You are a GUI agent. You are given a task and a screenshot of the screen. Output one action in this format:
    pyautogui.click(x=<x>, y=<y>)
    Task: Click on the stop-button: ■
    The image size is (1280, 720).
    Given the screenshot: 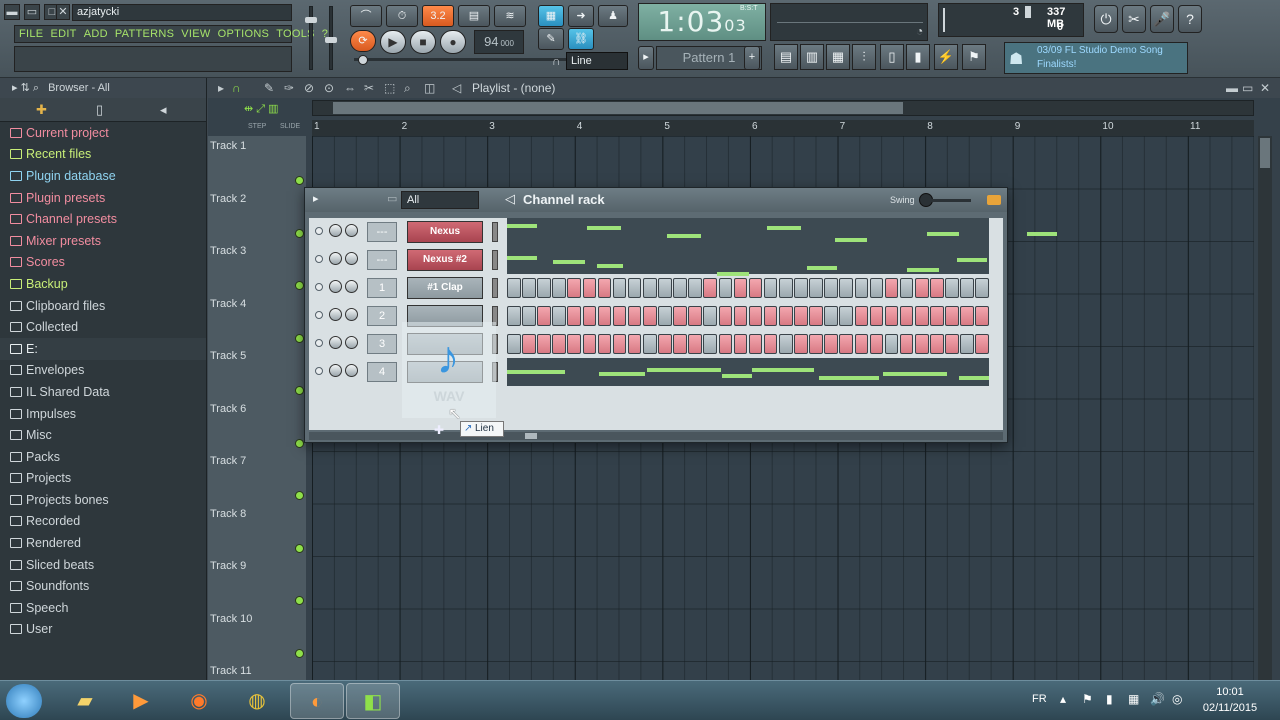 What is the action you would take?
    pyautogui.click(x=423, y=42)
    